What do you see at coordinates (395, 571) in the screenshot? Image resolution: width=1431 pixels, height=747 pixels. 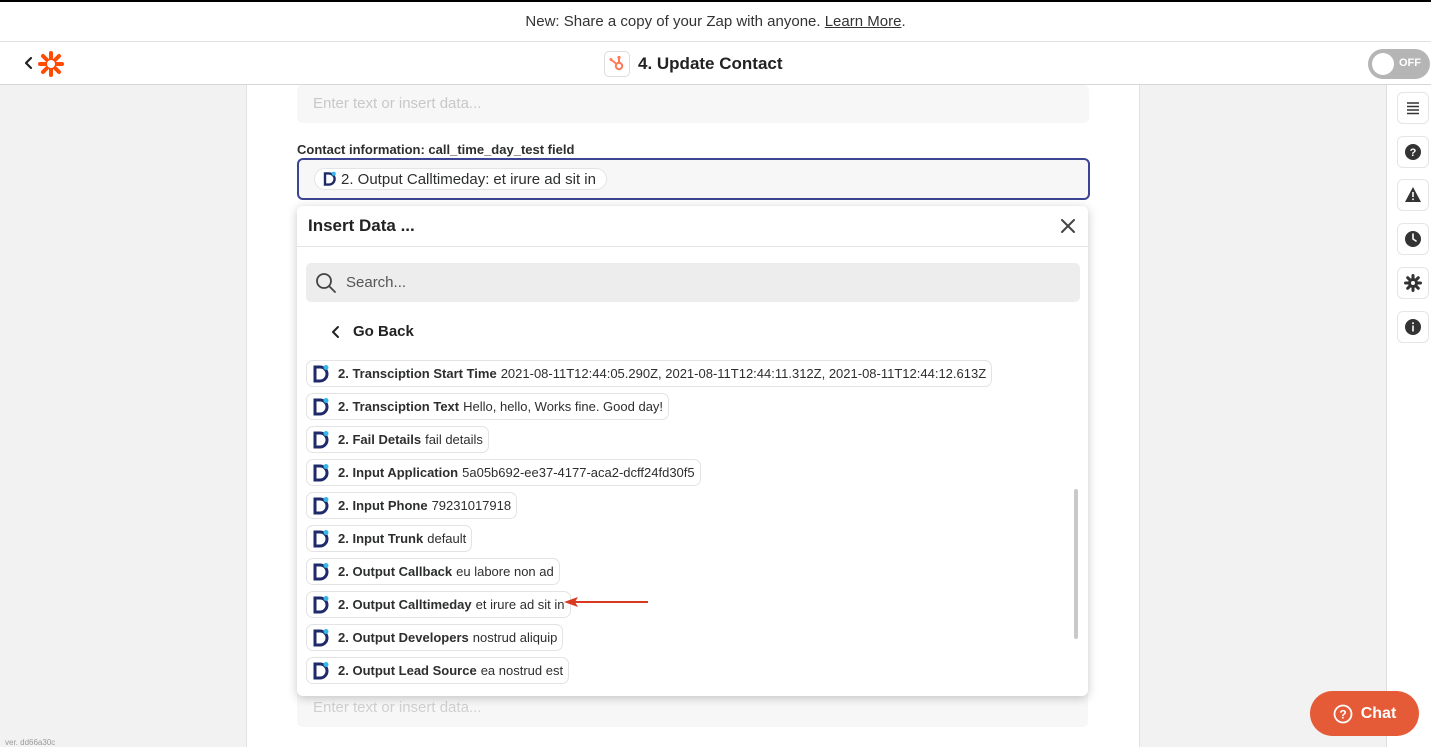 I see `data-field-name: 2. Output Callback` at bounding box center [395, 571].